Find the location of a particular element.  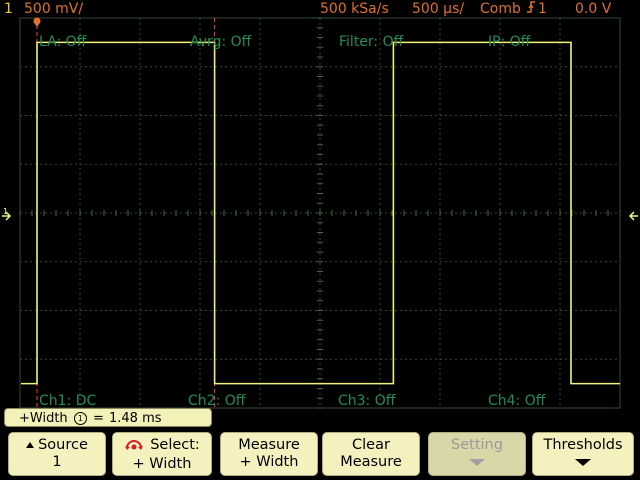

select-softkey: Select: + Width is located at coordinates (162, 454).